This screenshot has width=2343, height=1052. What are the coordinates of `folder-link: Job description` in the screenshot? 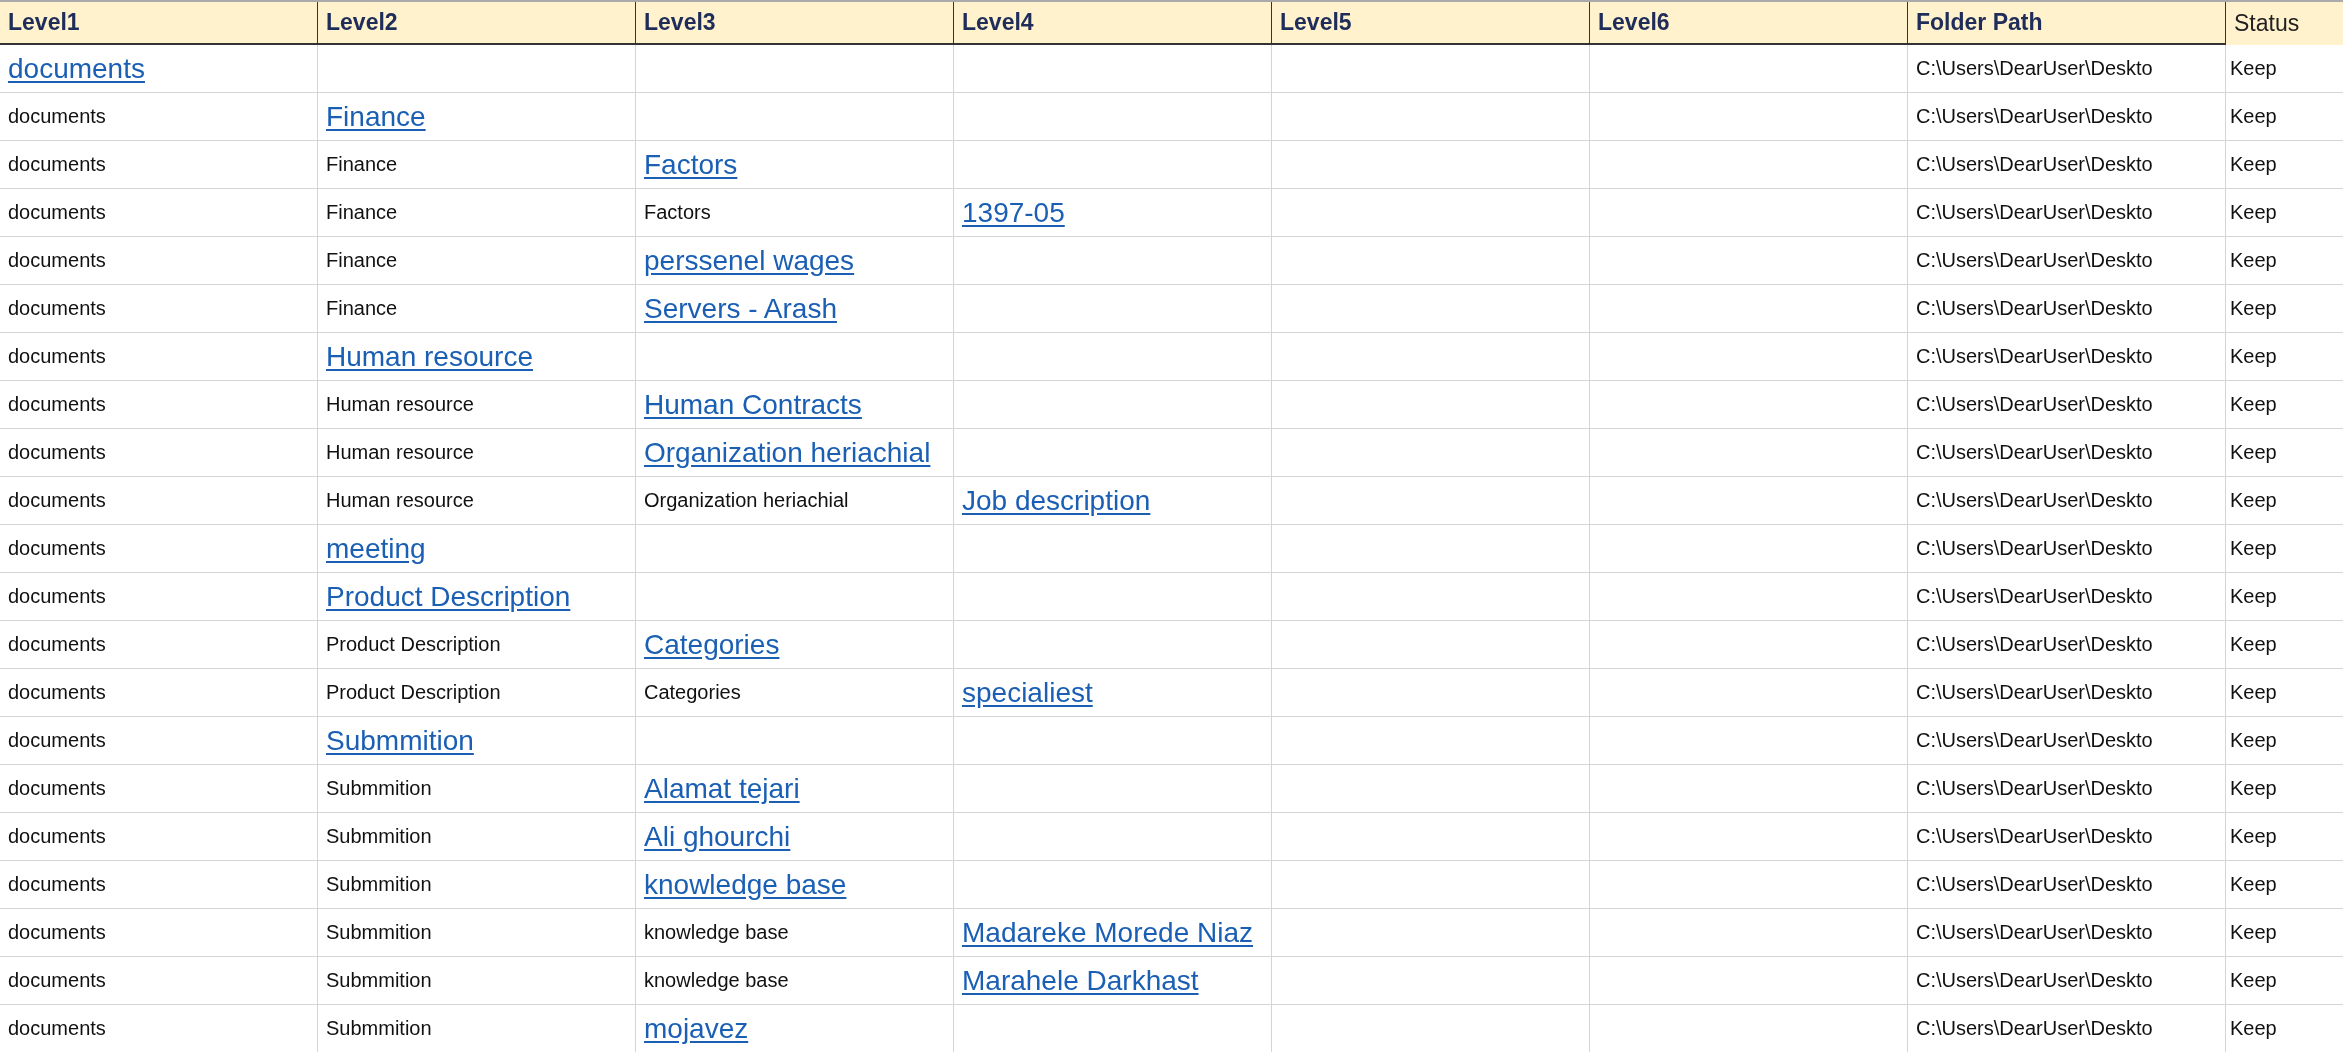 It's located at (1056, 500).